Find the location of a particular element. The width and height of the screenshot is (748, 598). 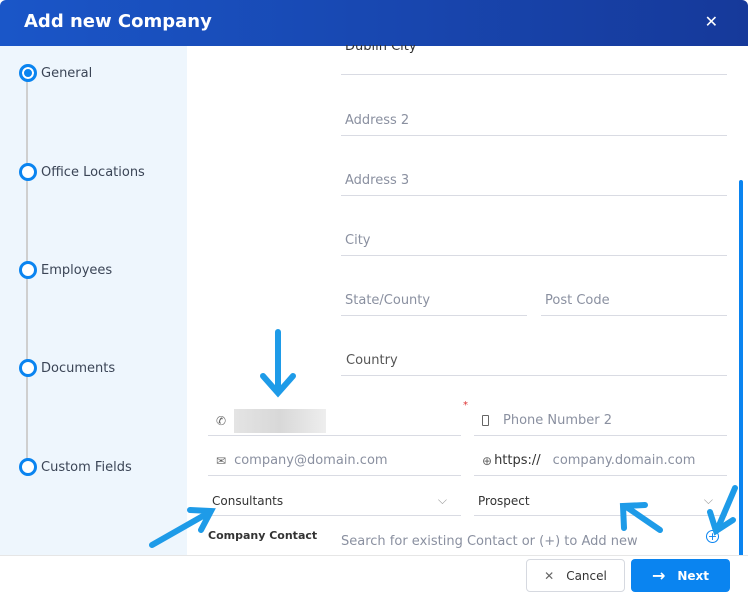

cancel-button: ✕ Cancel is located at coordinates (575, 575).